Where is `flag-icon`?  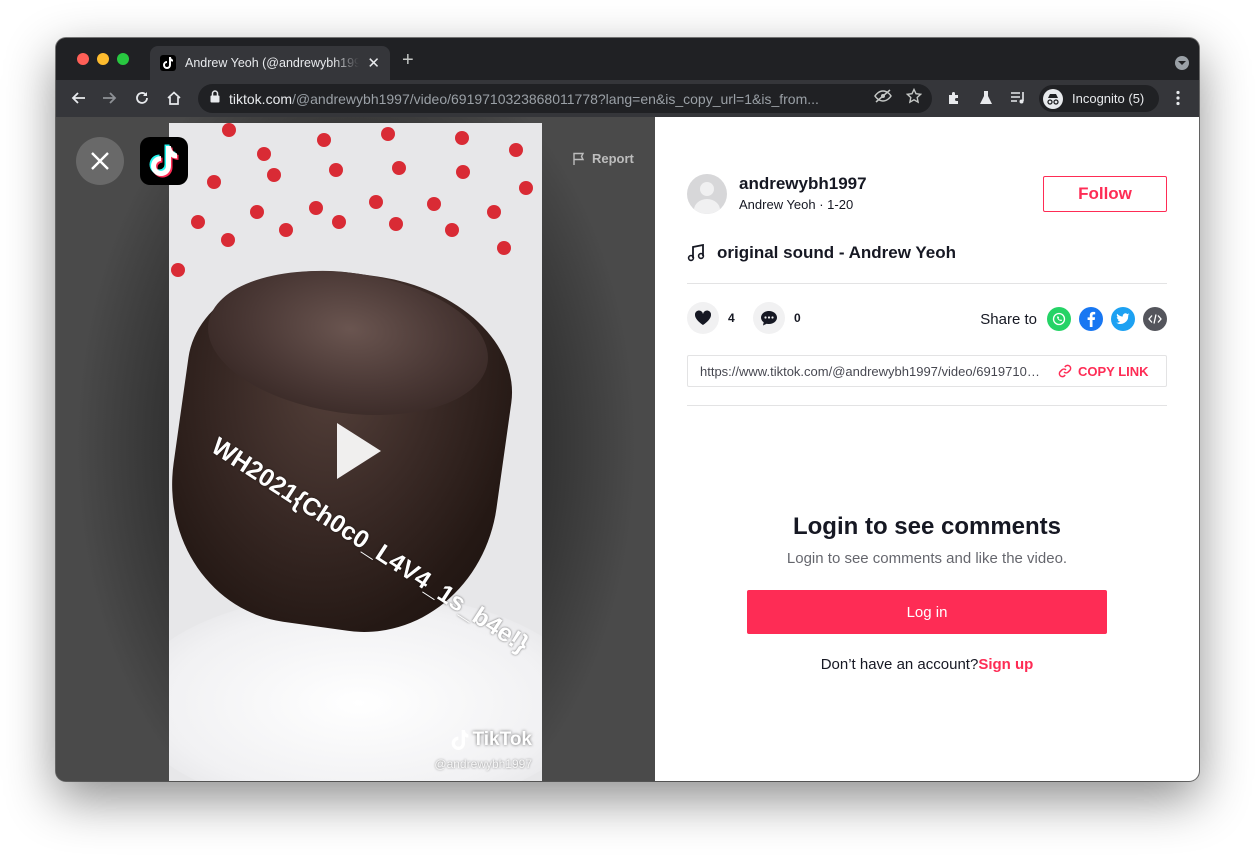 flag-icon is located at coordinates (579, 158).